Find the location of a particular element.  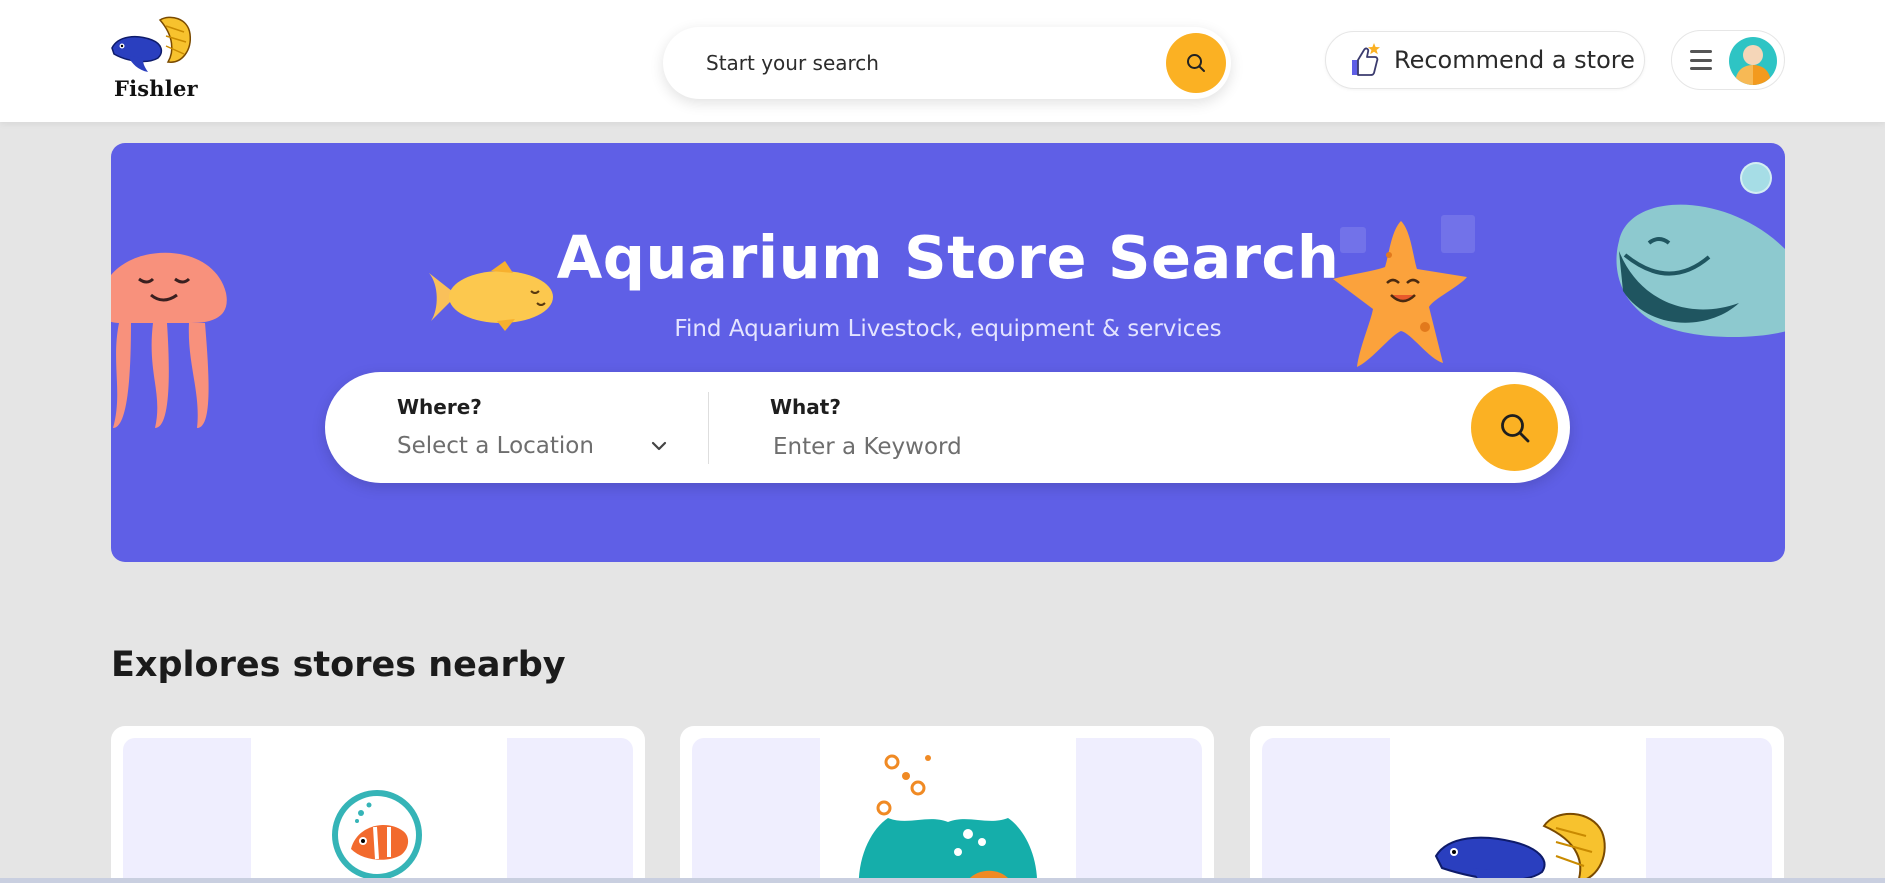

recommend-store-label: Recommend a store is located at coordinates (1514, 60).